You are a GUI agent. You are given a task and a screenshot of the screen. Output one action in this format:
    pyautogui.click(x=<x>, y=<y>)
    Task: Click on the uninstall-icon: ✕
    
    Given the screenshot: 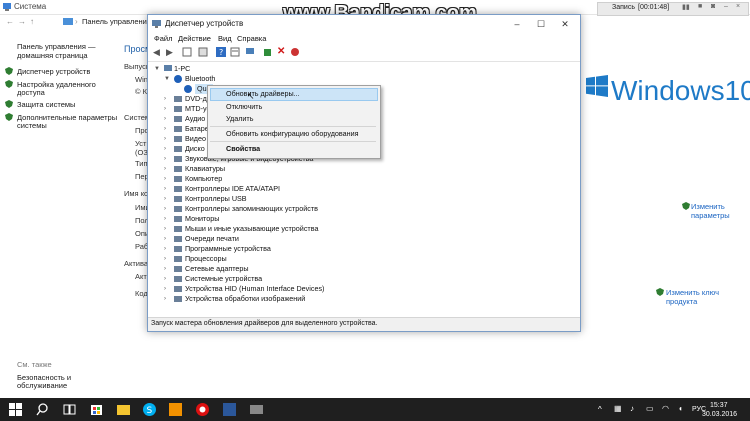 What is the action you would take?
    pyautogui.click(x=282, y=51)
    